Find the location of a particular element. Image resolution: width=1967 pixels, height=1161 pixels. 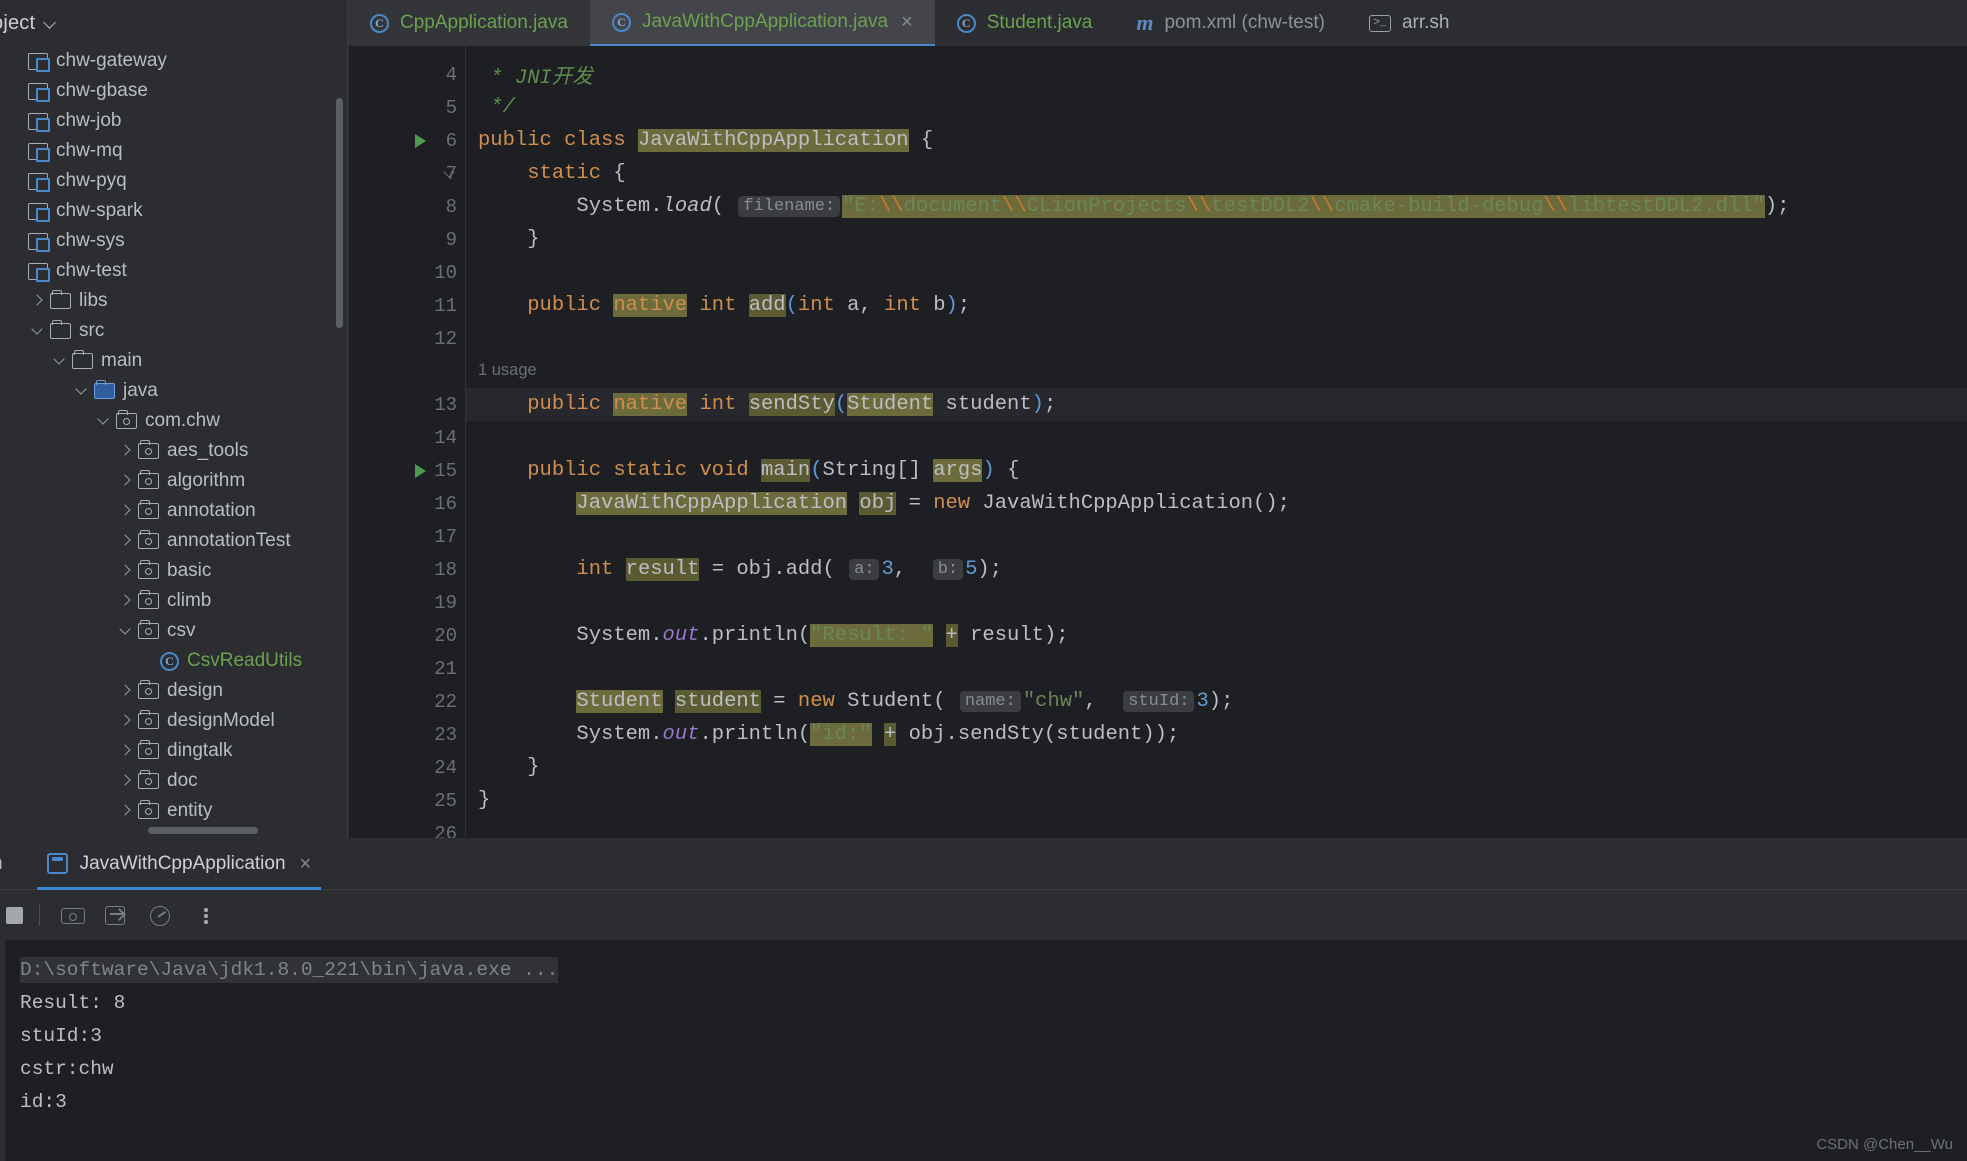

project-panel-header: oject is located at coordinates (174, 23).